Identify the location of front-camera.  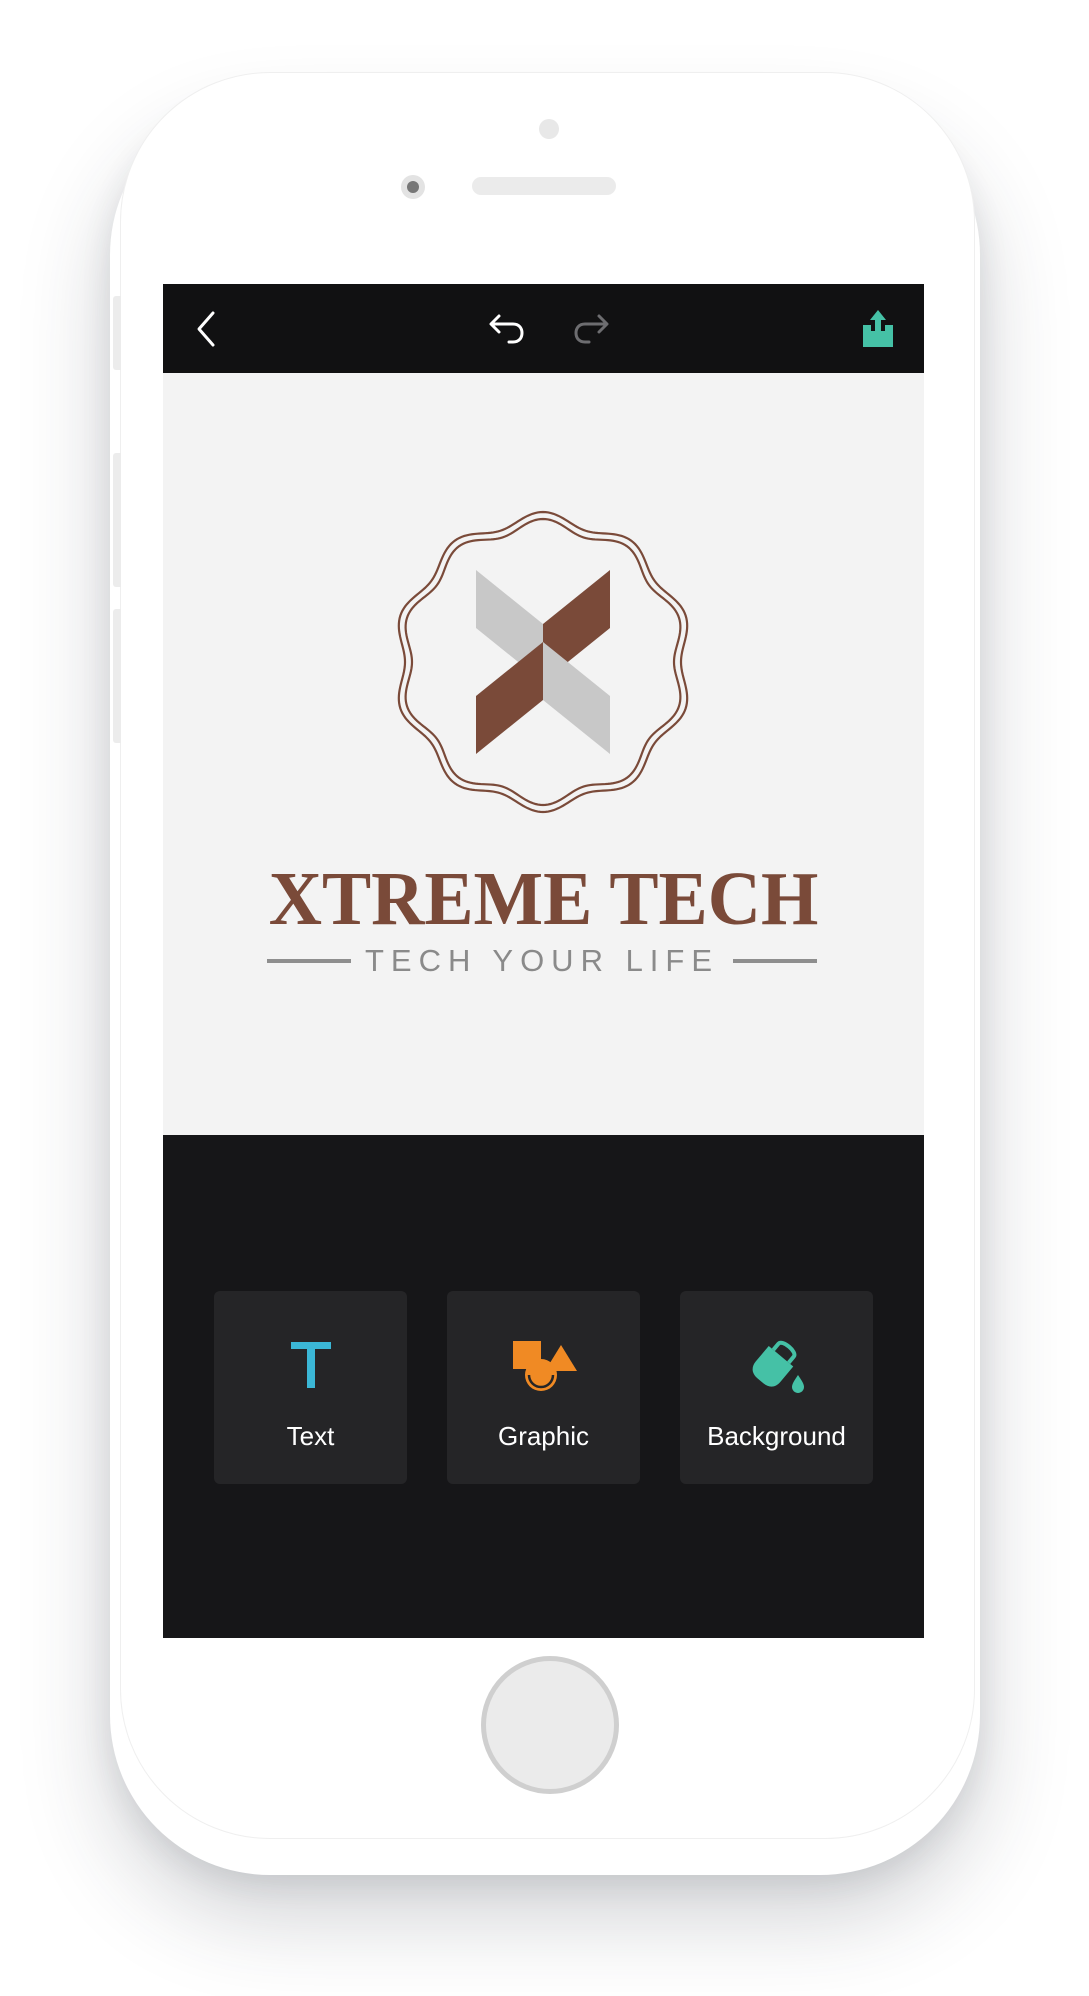
(549, 129).